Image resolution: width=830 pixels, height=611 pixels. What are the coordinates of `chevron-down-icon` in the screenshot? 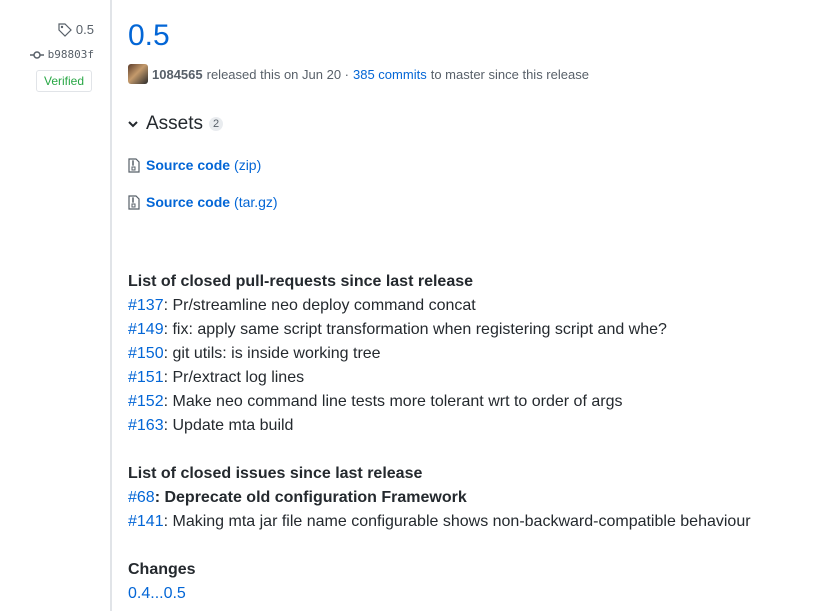 It's located at (133, 124).